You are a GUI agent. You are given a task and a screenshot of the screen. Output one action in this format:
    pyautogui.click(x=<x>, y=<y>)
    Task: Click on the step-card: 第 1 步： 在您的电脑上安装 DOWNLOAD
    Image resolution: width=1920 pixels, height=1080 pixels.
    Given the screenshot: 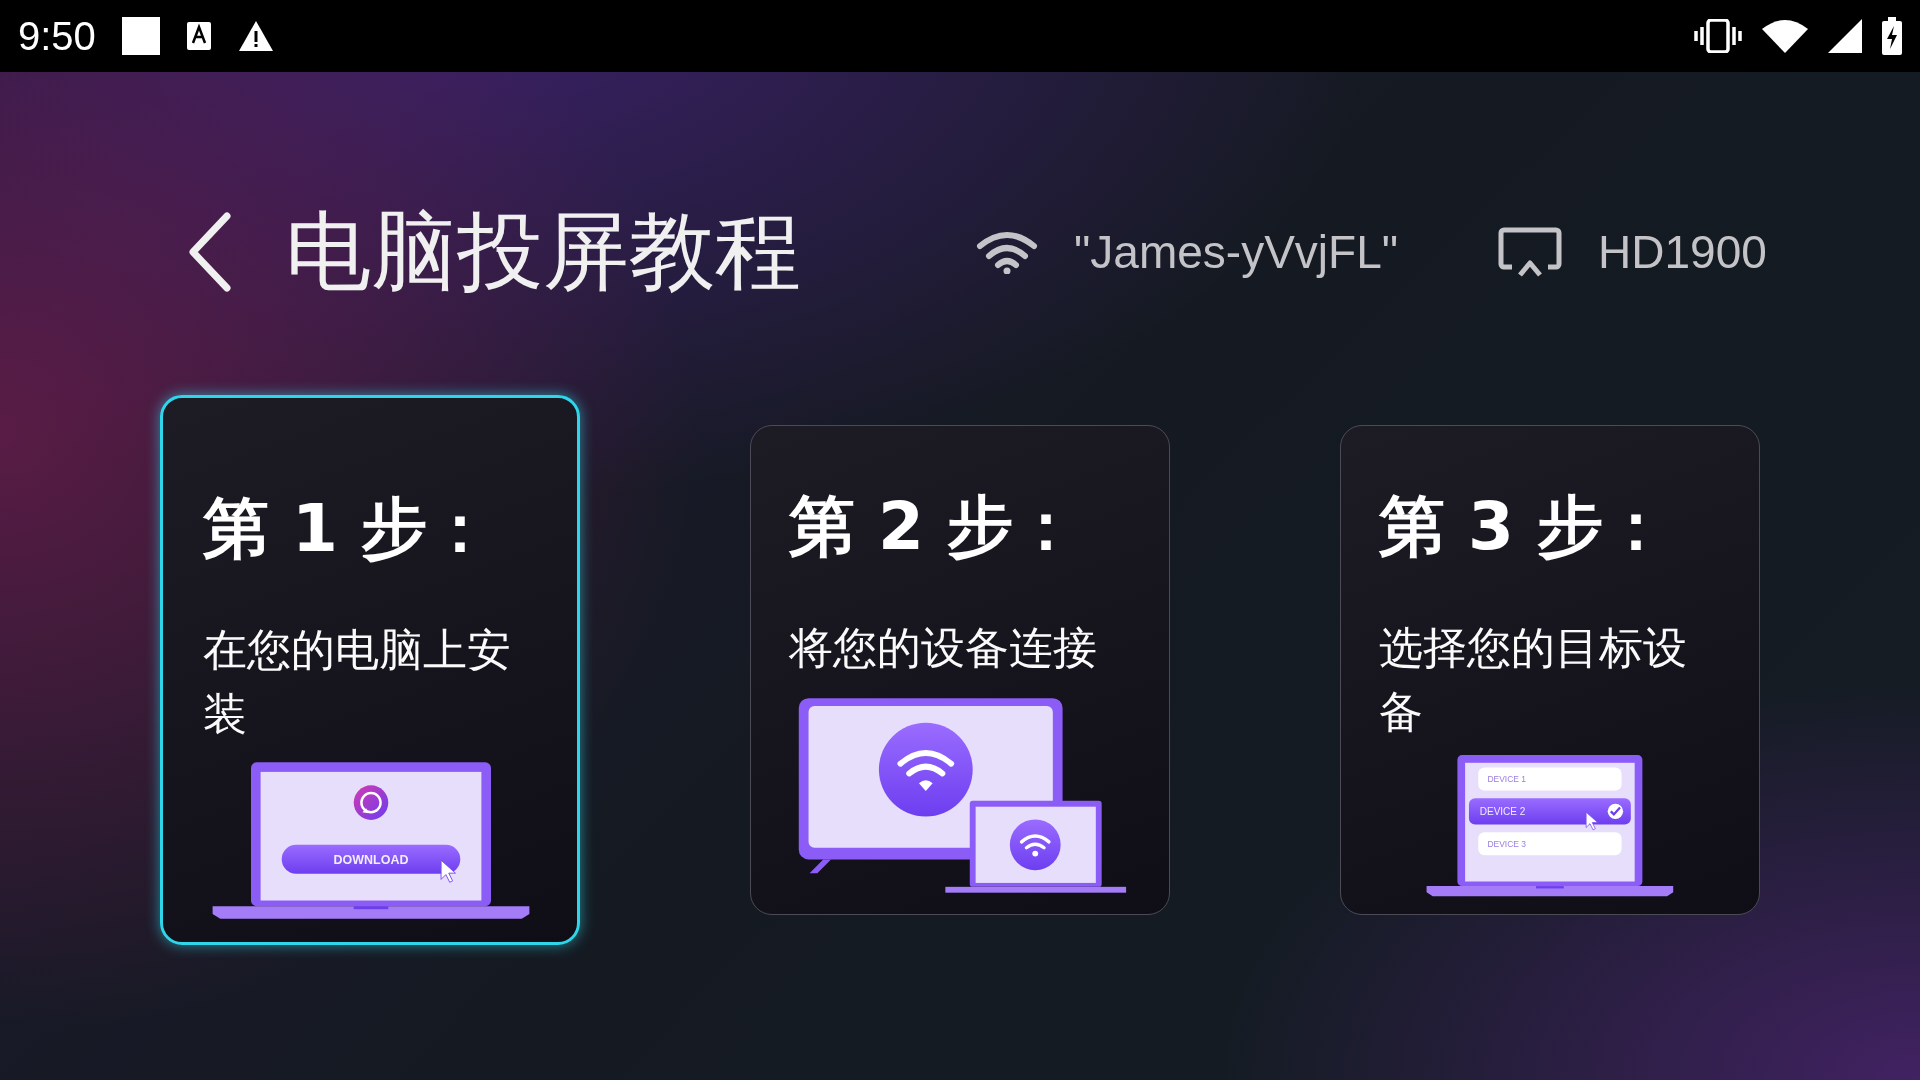 What is the action you would take?
    pyautogui.click(x=370, y=670)
    